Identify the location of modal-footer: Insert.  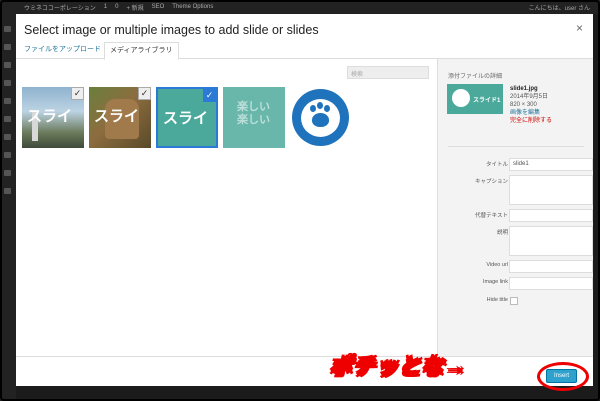
(304, 373).